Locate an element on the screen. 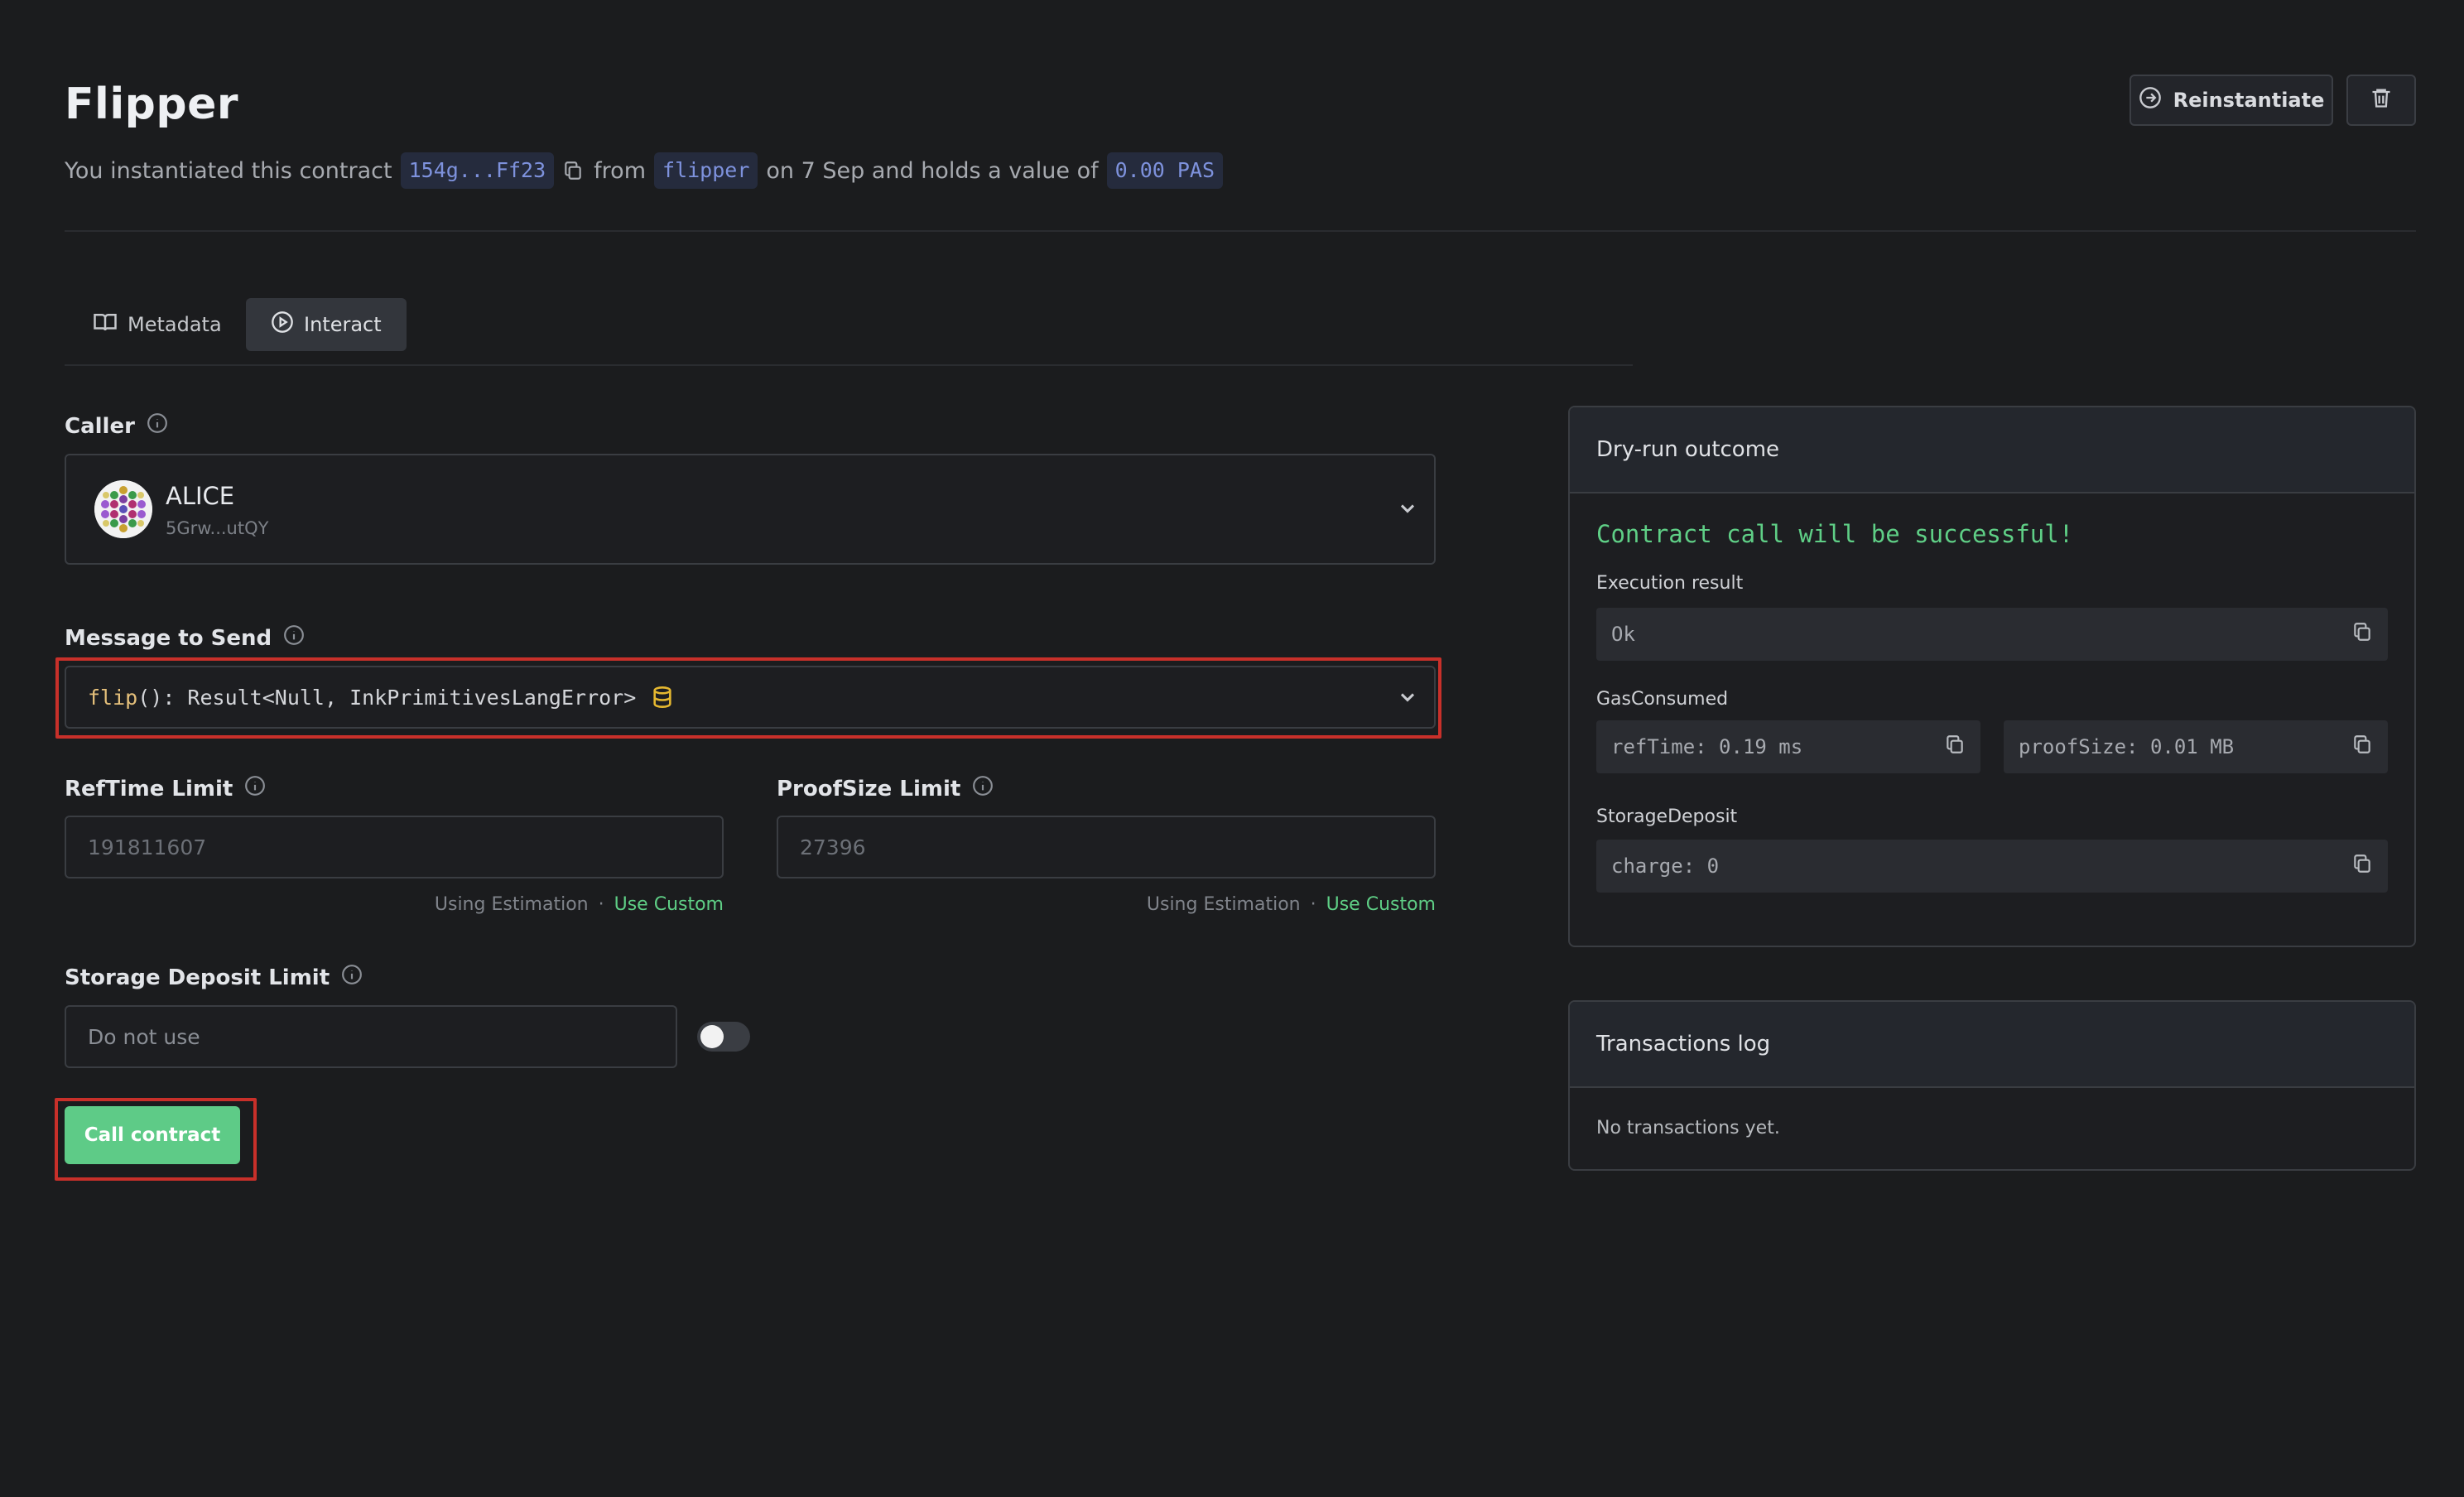 The width and height of the screenshot is (2464, 1497). summary-from: from is located at coordinates (620, 170).